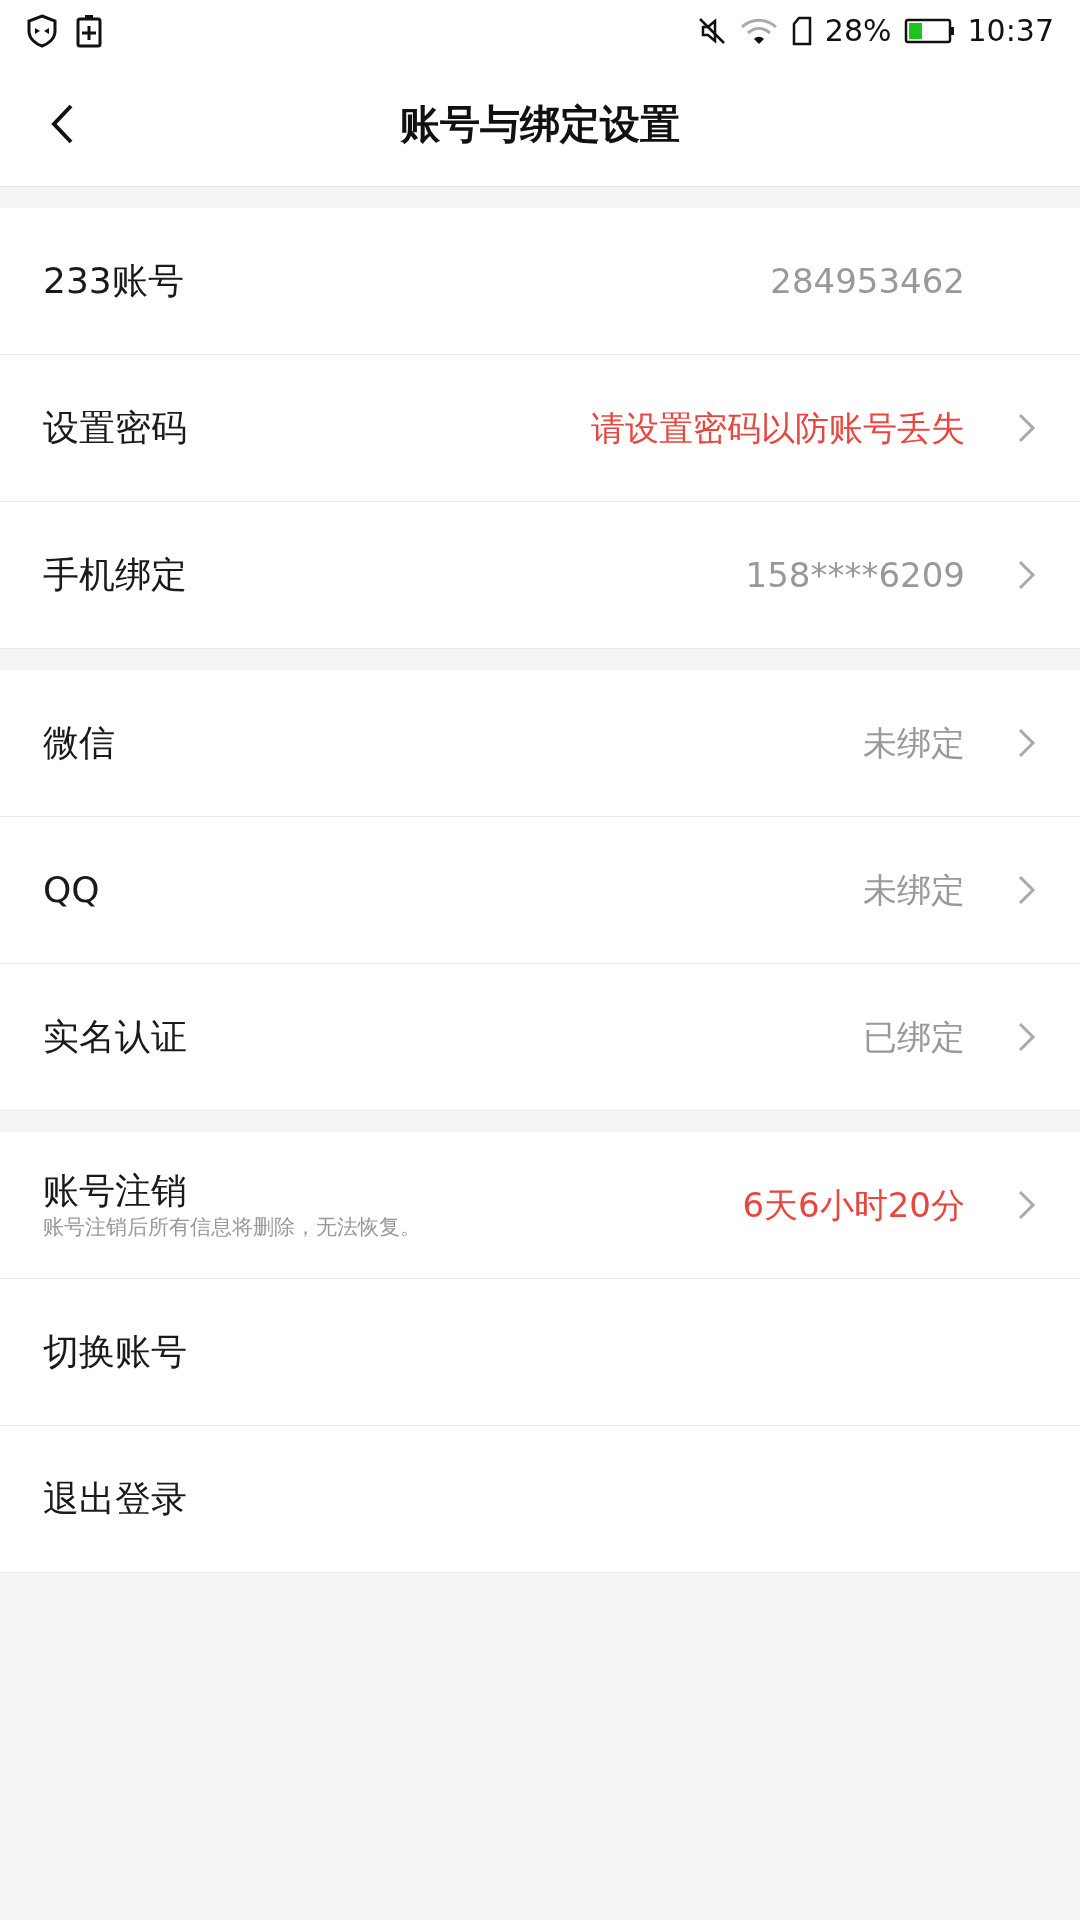  Describe the element at coordinates (853, 1205) in the screenshot. I see `row-value: 6天6小时20分` at that location.